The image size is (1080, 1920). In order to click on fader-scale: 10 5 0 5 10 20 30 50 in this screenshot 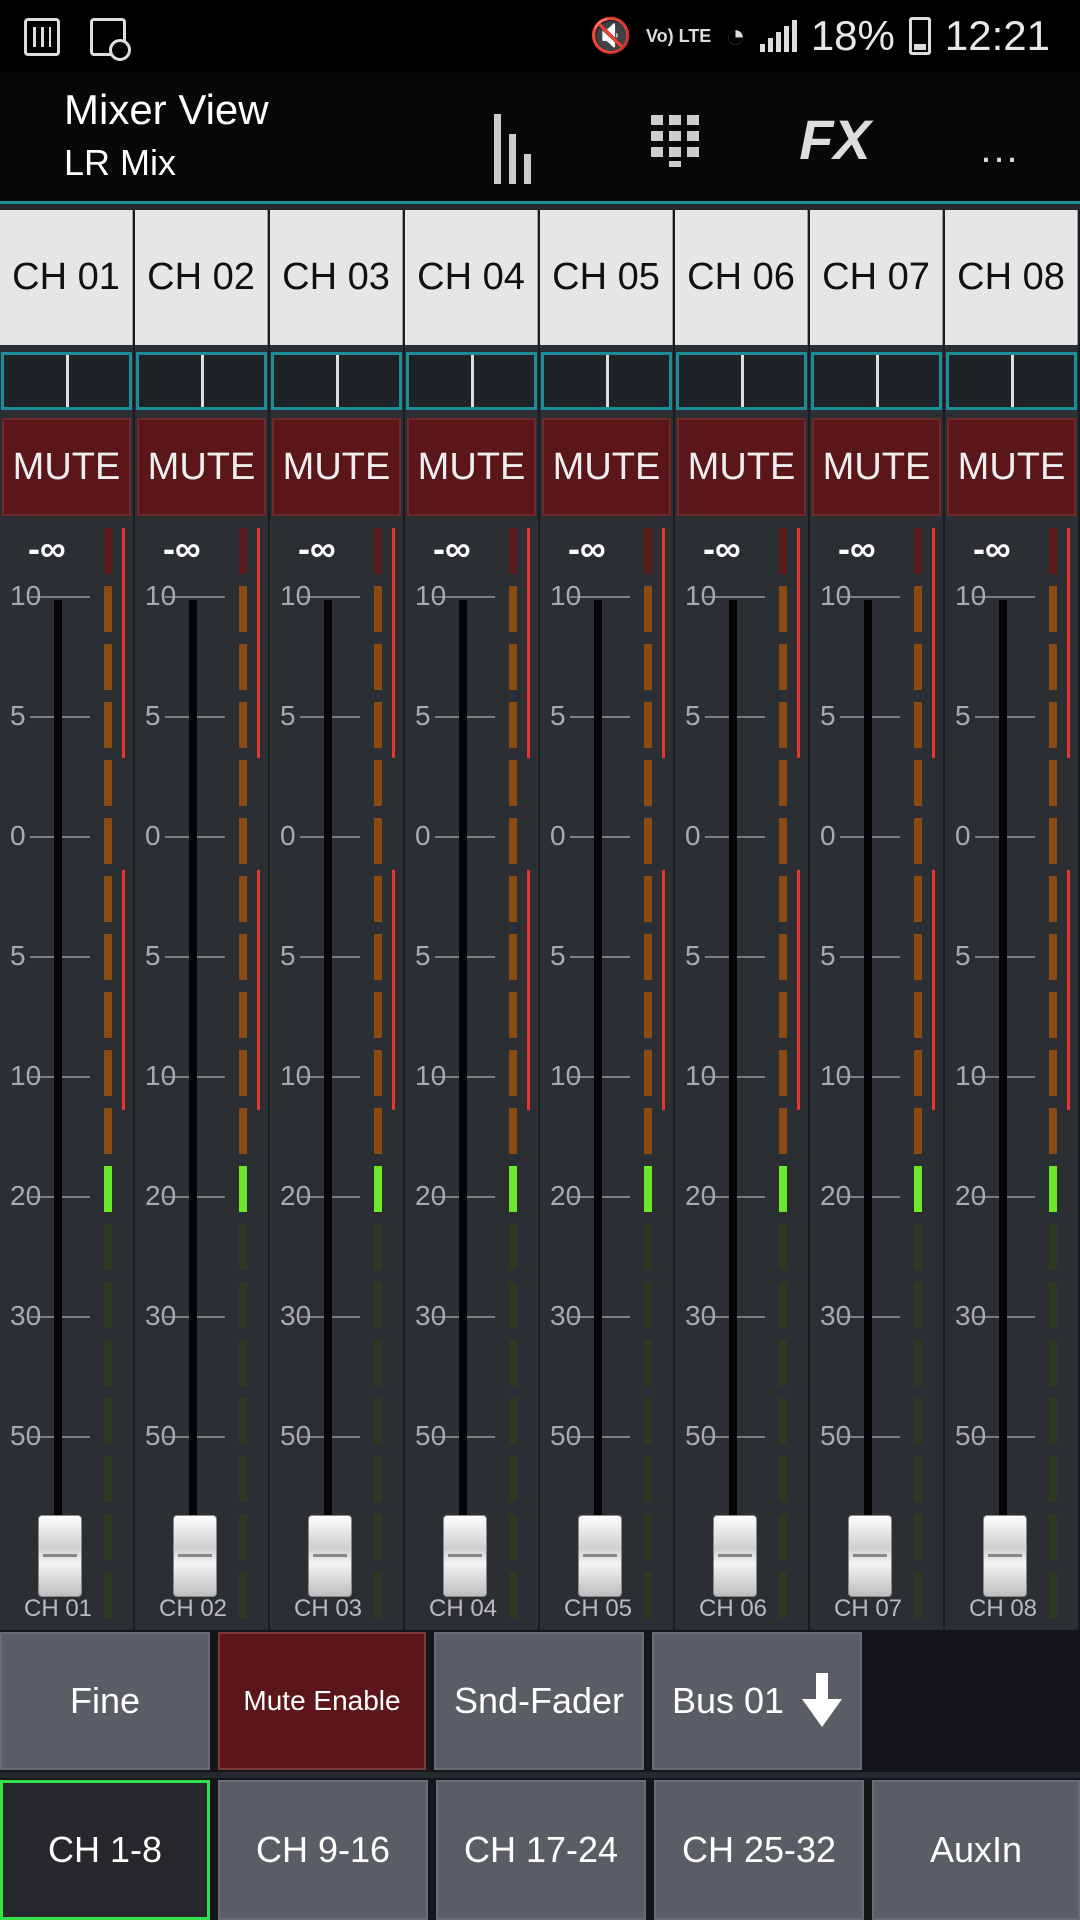, I will do `click(336, 920)`.